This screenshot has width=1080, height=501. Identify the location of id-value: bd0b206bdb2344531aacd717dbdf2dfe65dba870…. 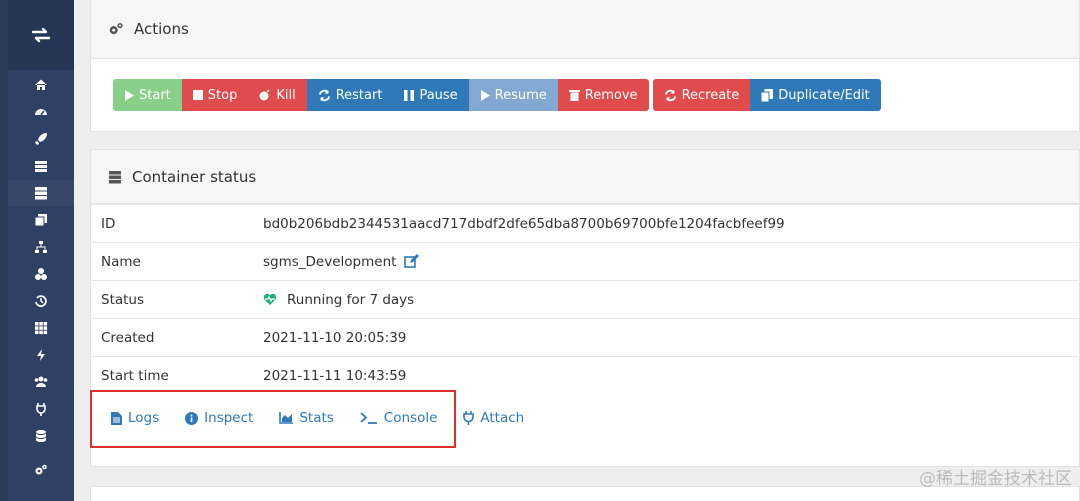
(671, 223).